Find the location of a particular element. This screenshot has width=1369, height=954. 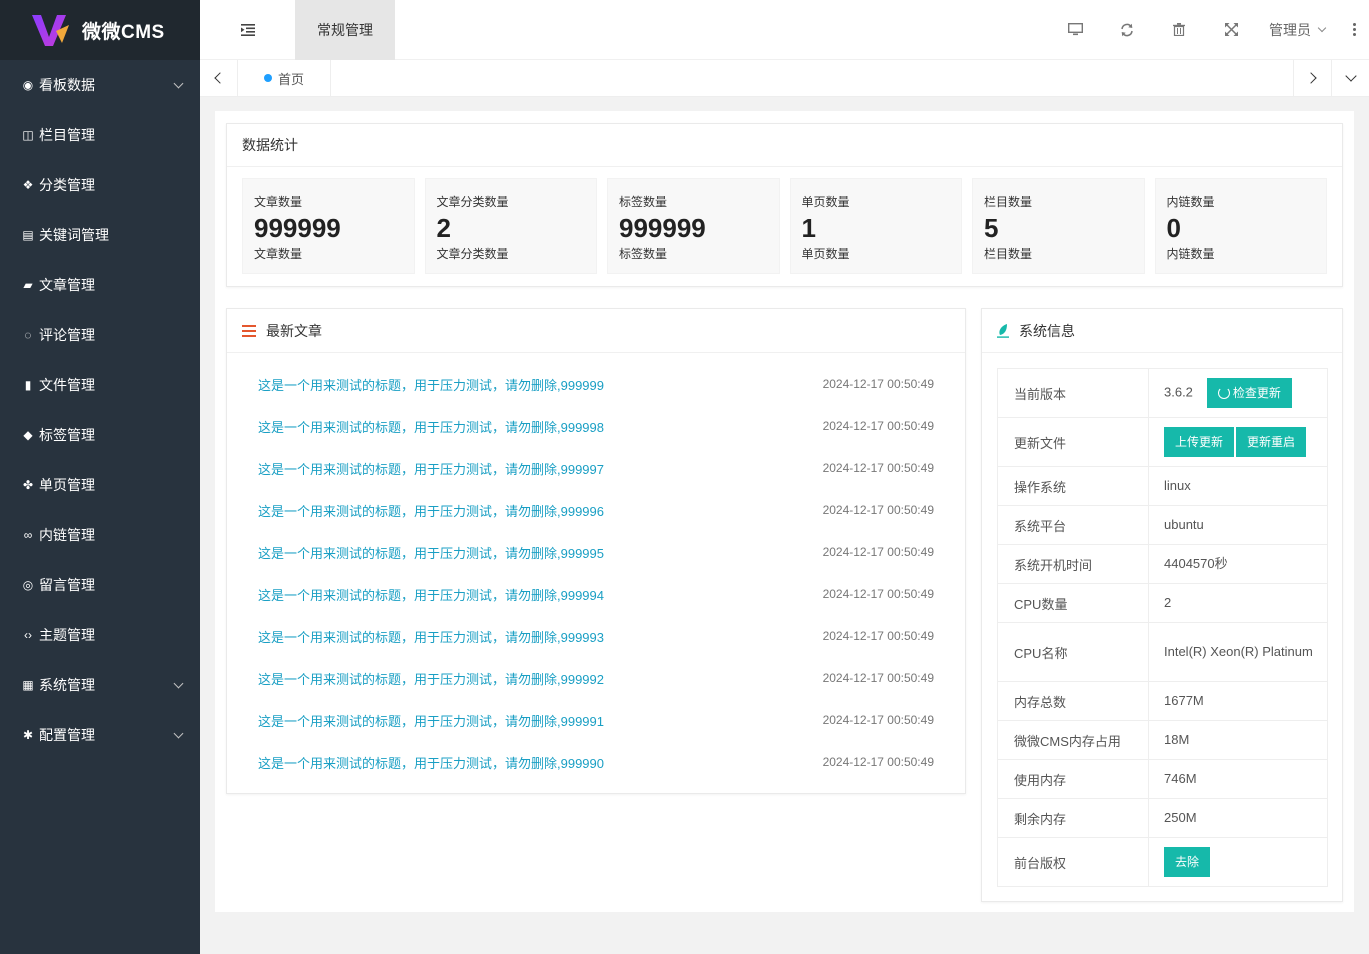

table-row: 操作系统 linux is located at coordinates (1162, 486).